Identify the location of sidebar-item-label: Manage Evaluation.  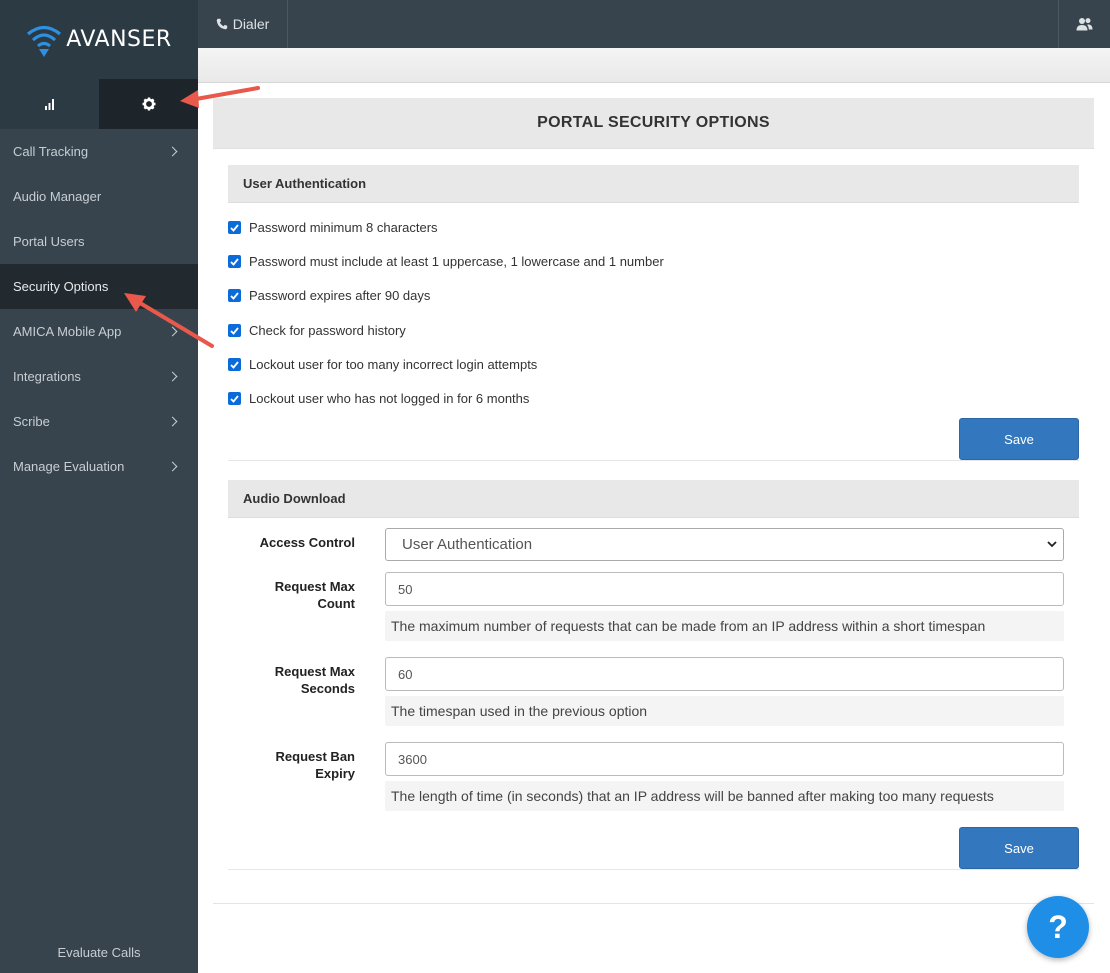
(69, 466).